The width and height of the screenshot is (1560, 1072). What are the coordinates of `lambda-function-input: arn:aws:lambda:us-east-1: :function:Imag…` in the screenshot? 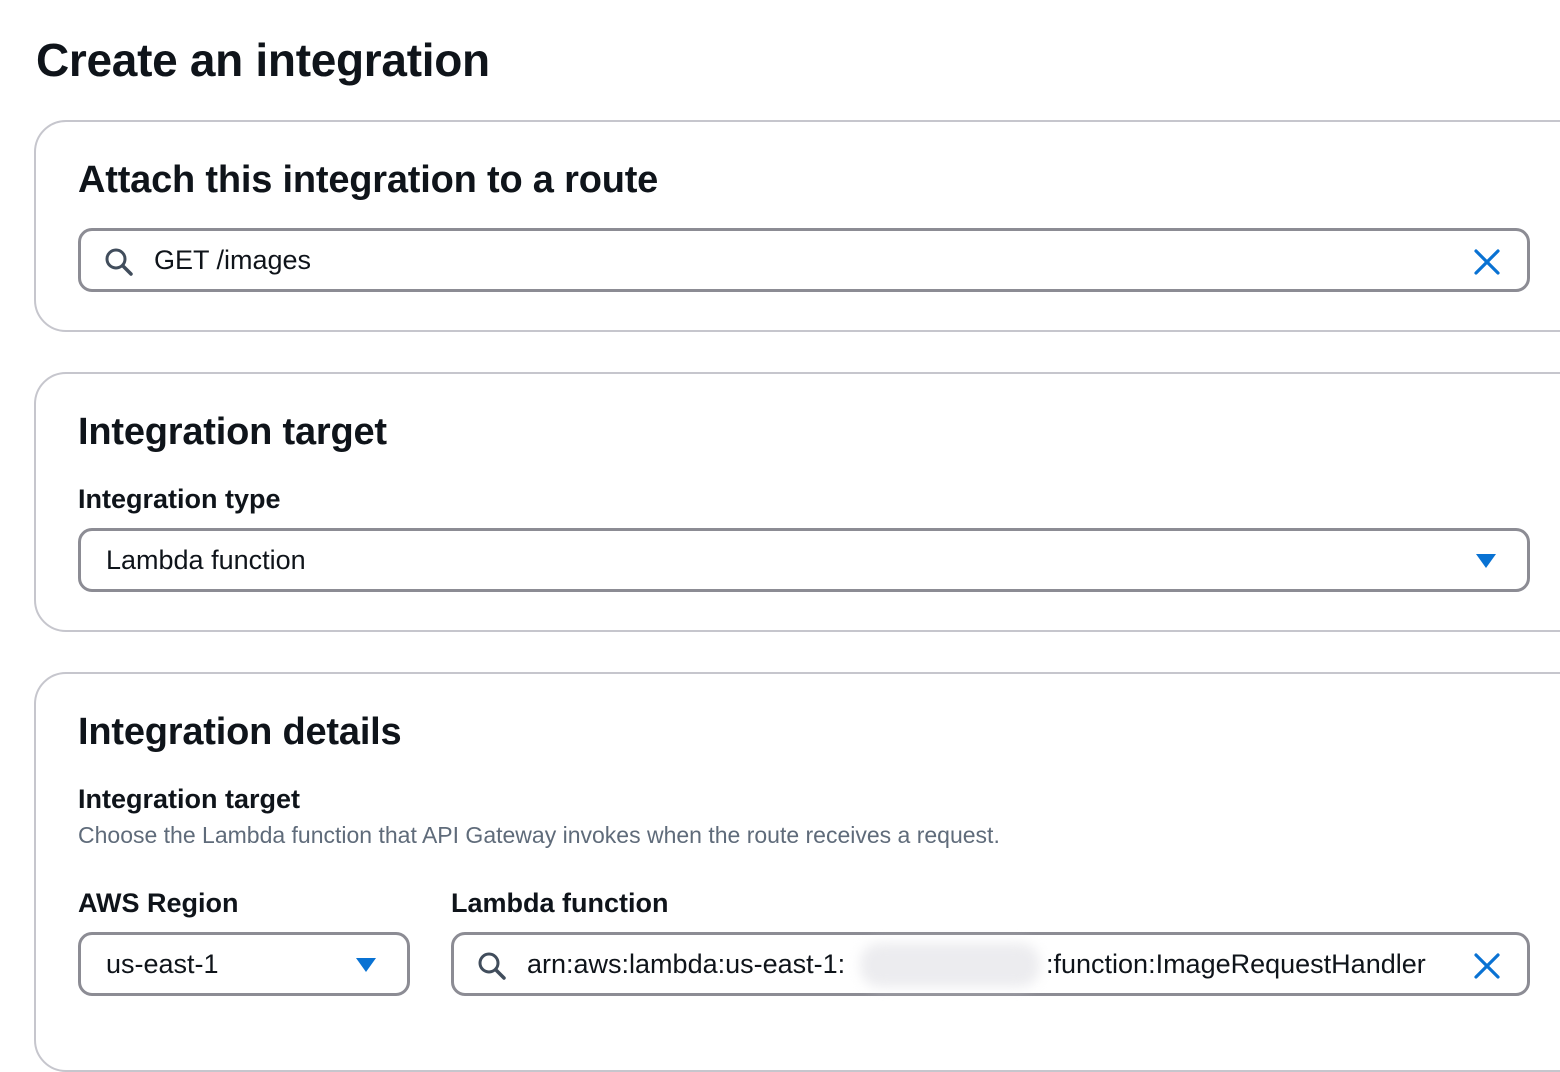 It's located at (990, 964).